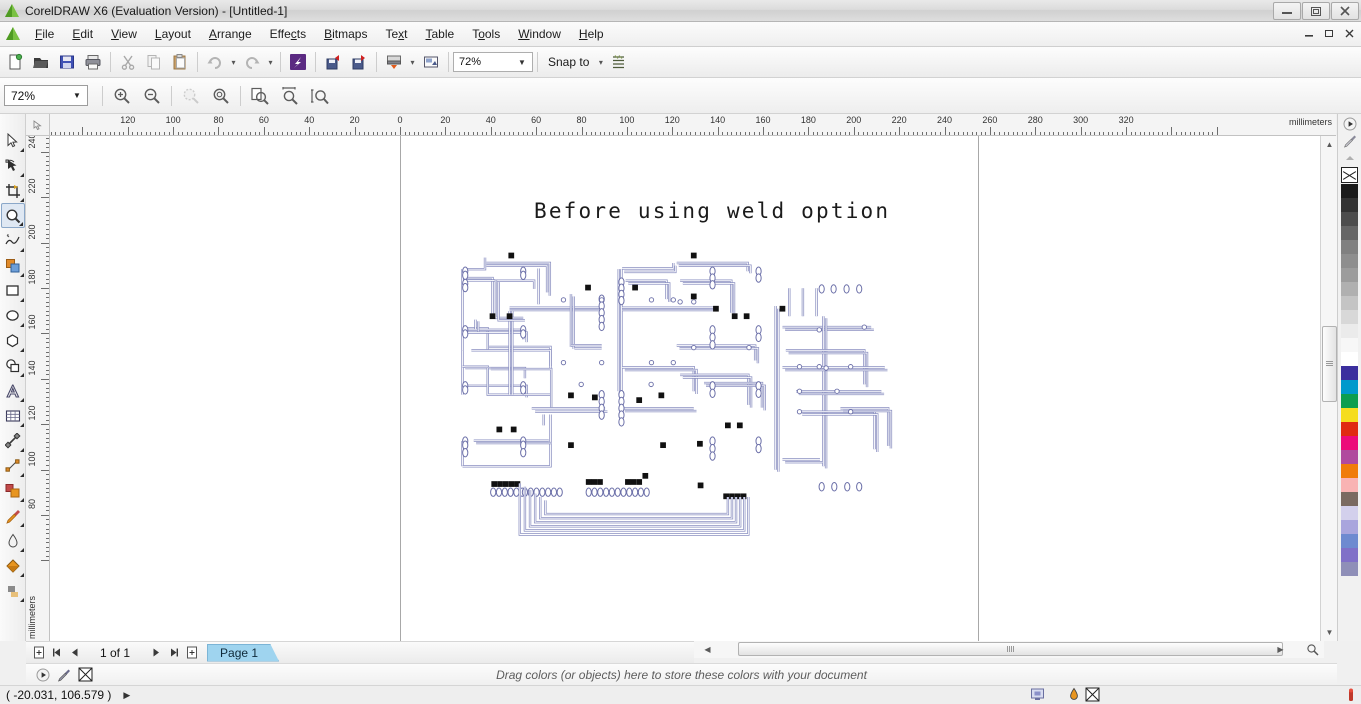 The image size is (1361, 704). What do you see at coordinates (260, 96) in the screenshot?
I see `zoom-to-page-icon` at bounding box center [260, 96].